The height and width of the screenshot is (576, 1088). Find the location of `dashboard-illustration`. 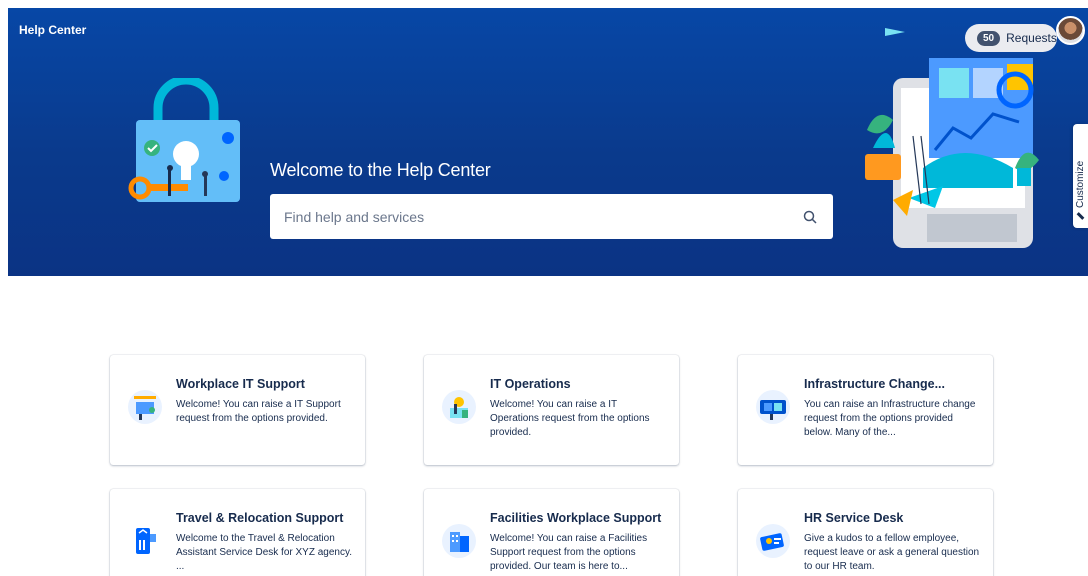

dashboard-illustration is located at coordinates (952, 138).